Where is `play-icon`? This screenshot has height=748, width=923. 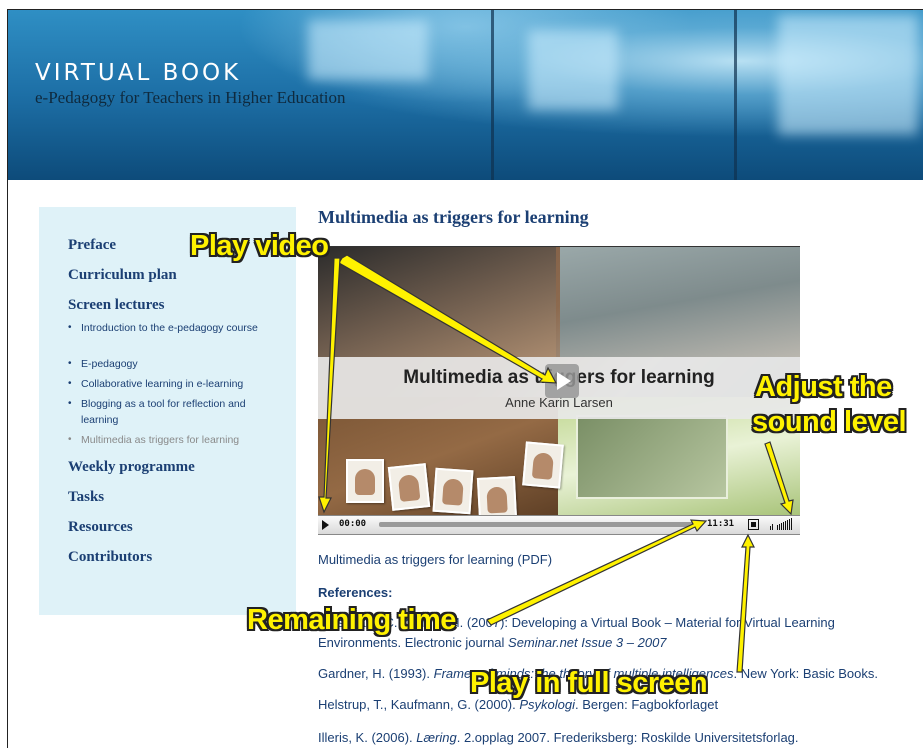 play-icon is located at coordinates (325, 525).